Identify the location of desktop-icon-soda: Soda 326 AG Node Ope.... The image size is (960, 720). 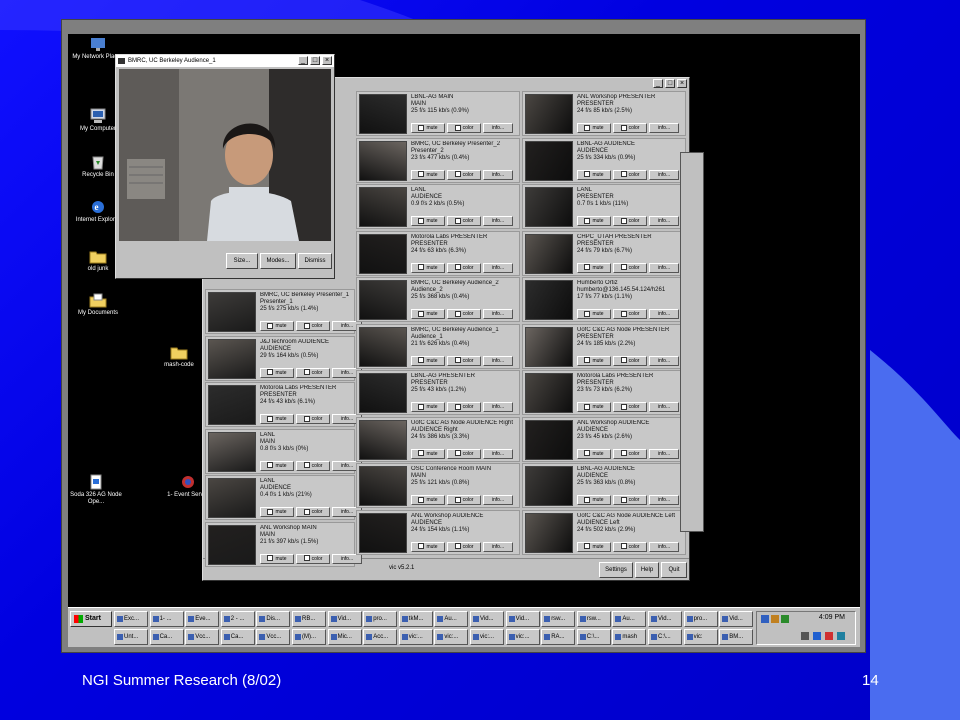
(97, 490).